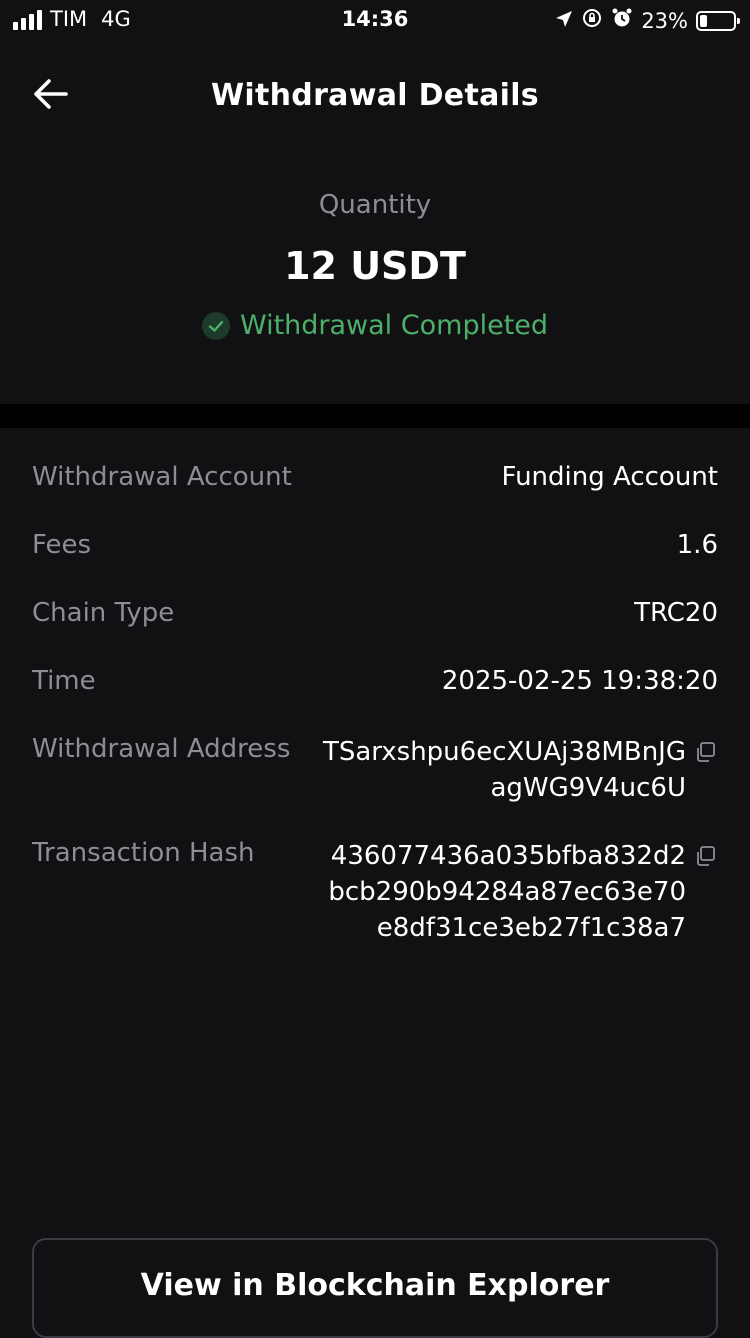 The width and height of the screenshot is (750, 1338). Describe the element at coordinates (375, 416) in the screenshot. I see `section-divider` at that location.